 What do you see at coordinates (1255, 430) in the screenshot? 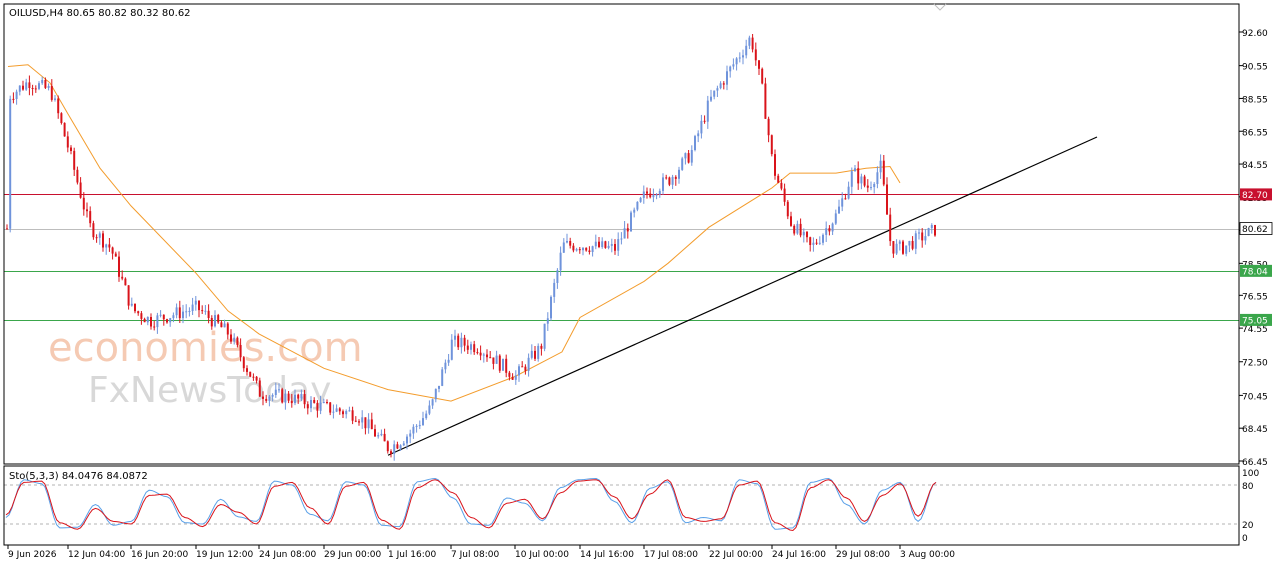
I see `price-tick-label: 68.45` at bounding box center [1255, 430].